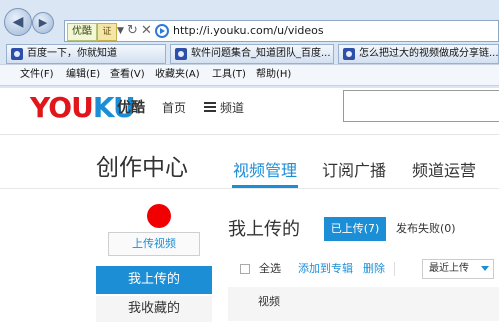 The width and height of the screenshot is (499, 322). What do you see at coordinates (142, 168) in the screenshot?
I see `page-title: 创作中心` at bounding box center [142, 168].